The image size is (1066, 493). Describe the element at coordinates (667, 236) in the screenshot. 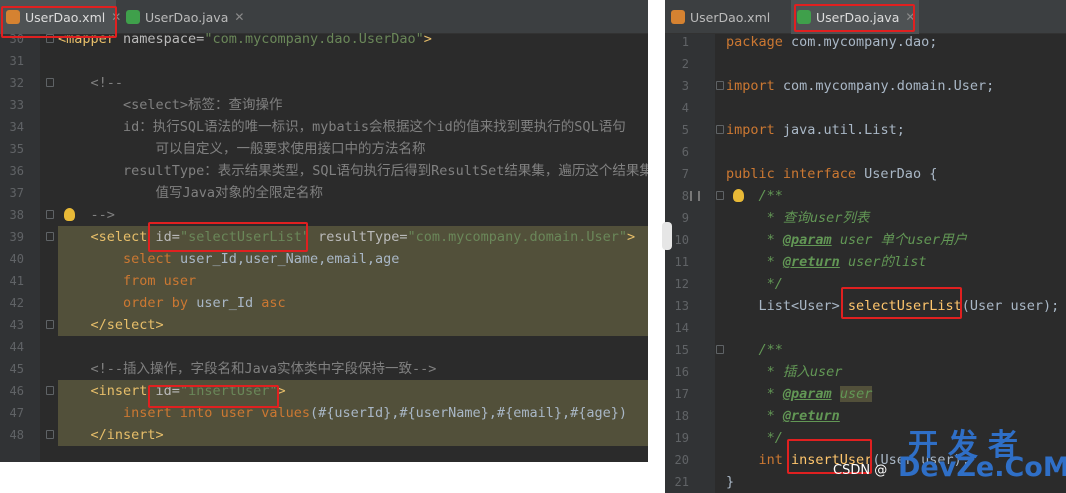

I see `split-handle` at that location.